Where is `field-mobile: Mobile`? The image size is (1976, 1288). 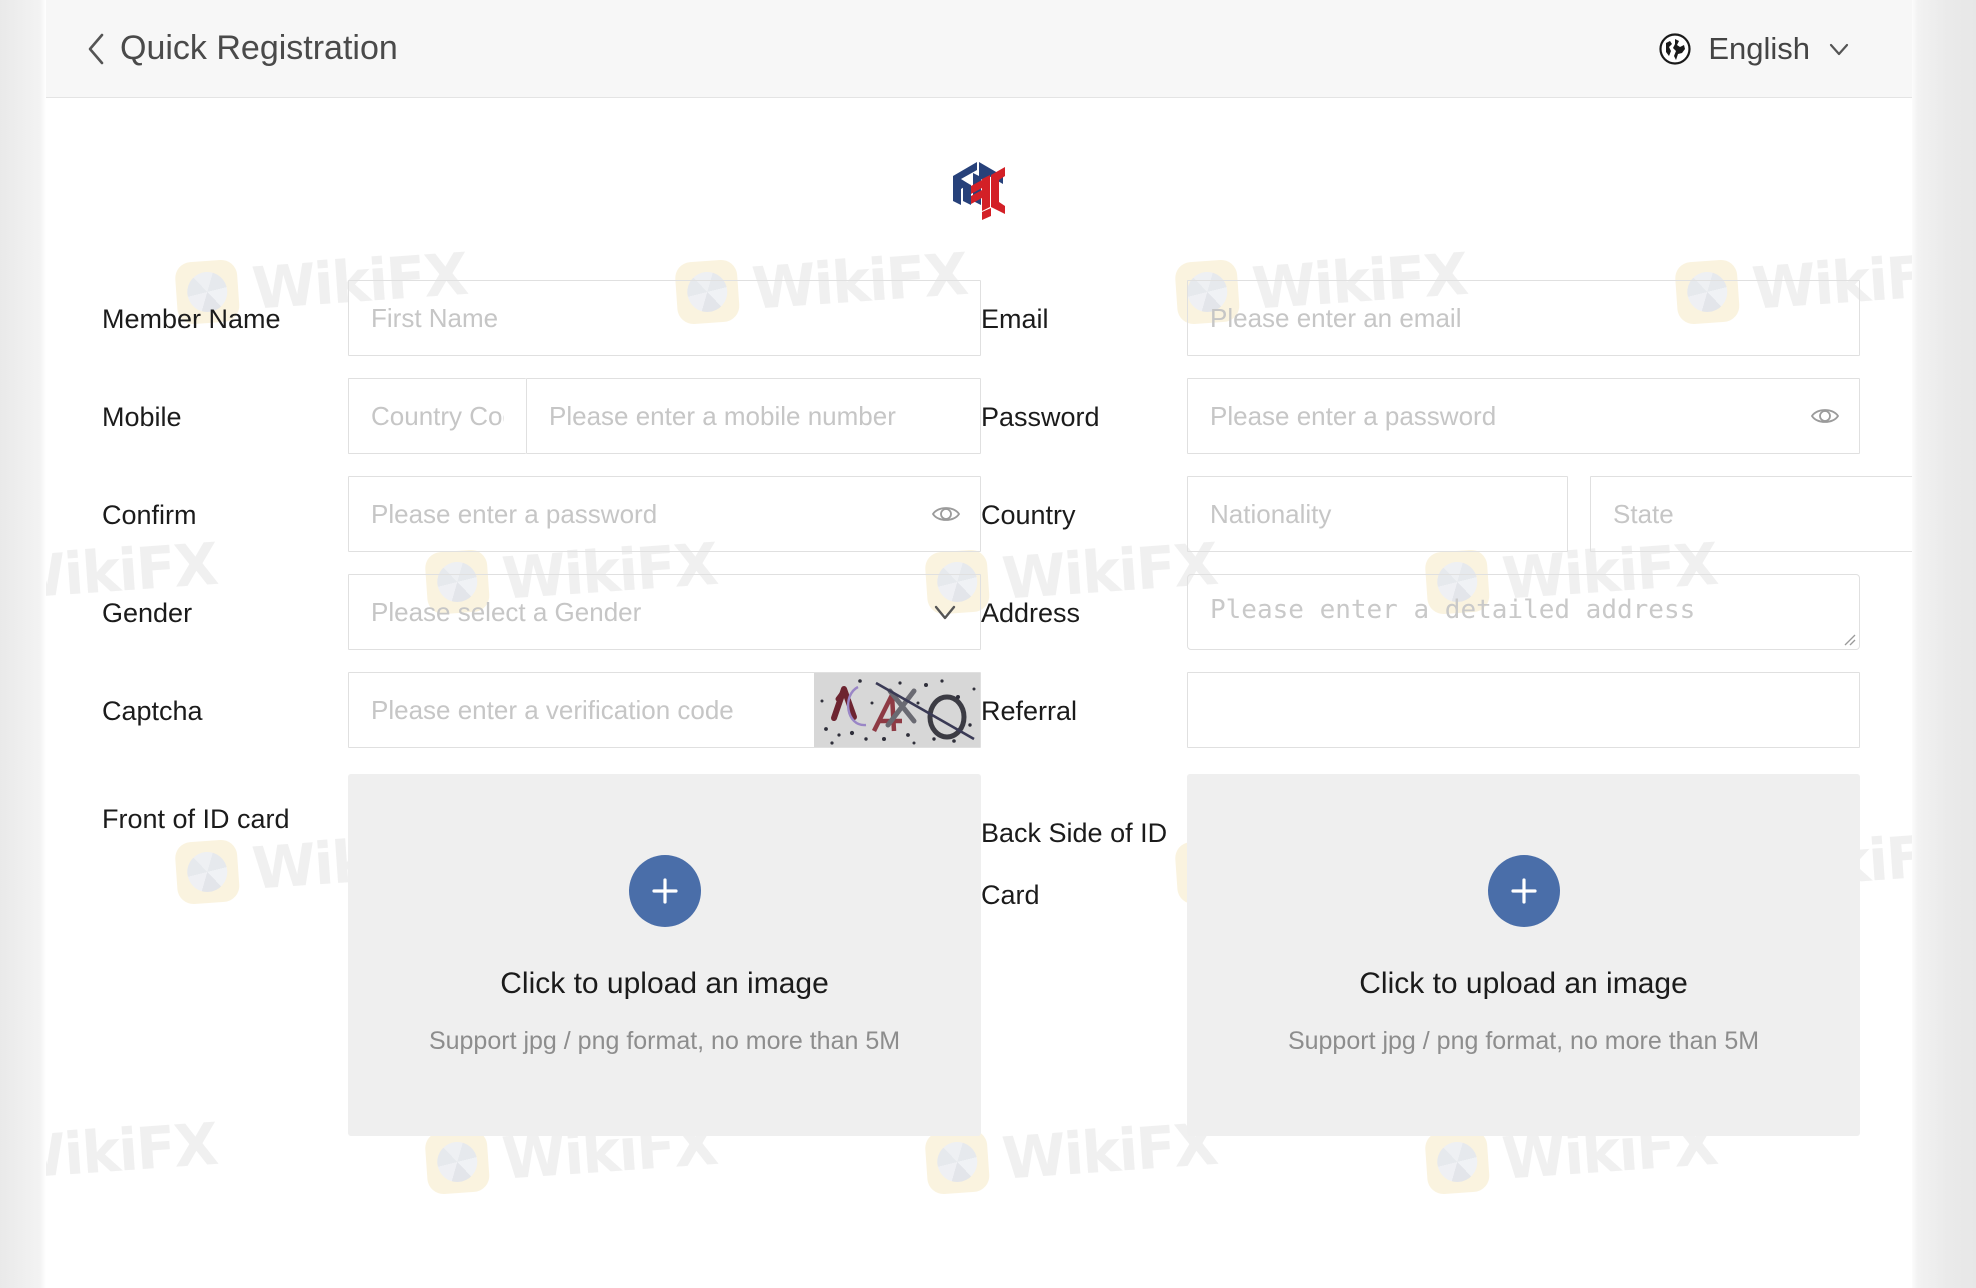 field-mobile: Mobile is located at coordinates (541, 416).